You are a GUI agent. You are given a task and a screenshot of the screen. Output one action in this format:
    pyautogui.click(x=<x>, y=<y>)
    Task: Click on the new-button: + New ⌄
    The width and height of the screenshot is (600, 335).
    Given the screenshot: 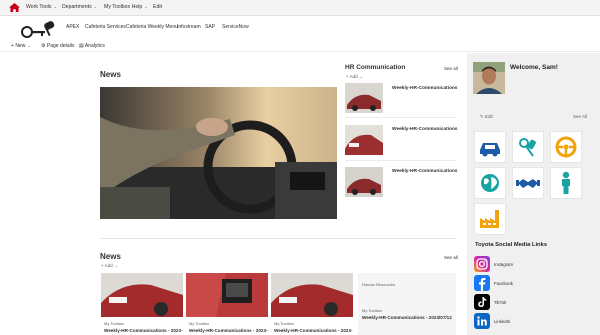 What is the action you would take?
    pyautogui.click(x=21, y=46)
    